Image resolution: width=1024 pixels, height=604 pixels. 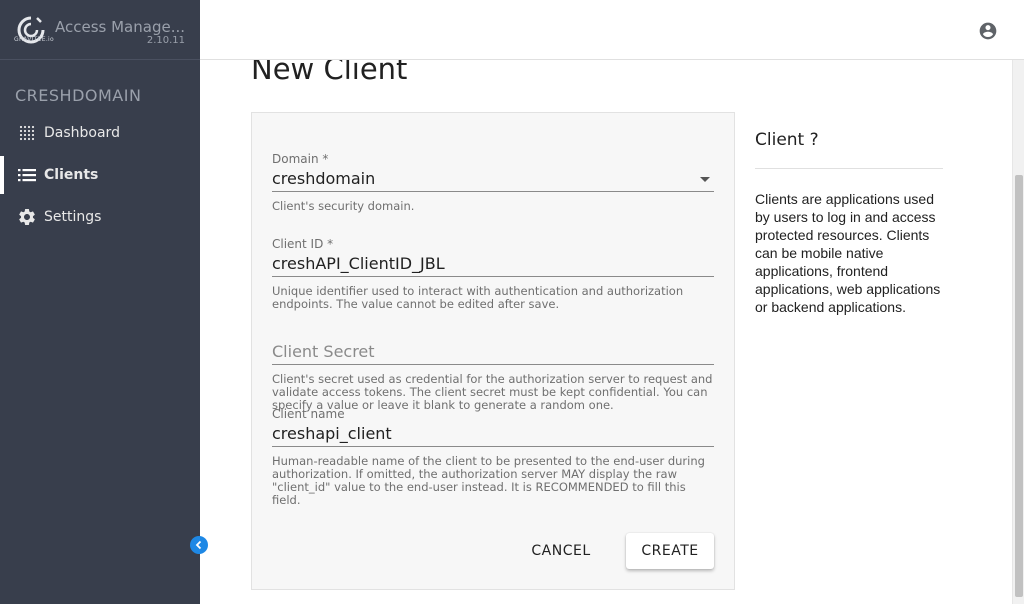 What do you see at coordinates (493, 179) in the screenshot?
I see `domain-select: creshdomain` at bounding box center [493, 179].